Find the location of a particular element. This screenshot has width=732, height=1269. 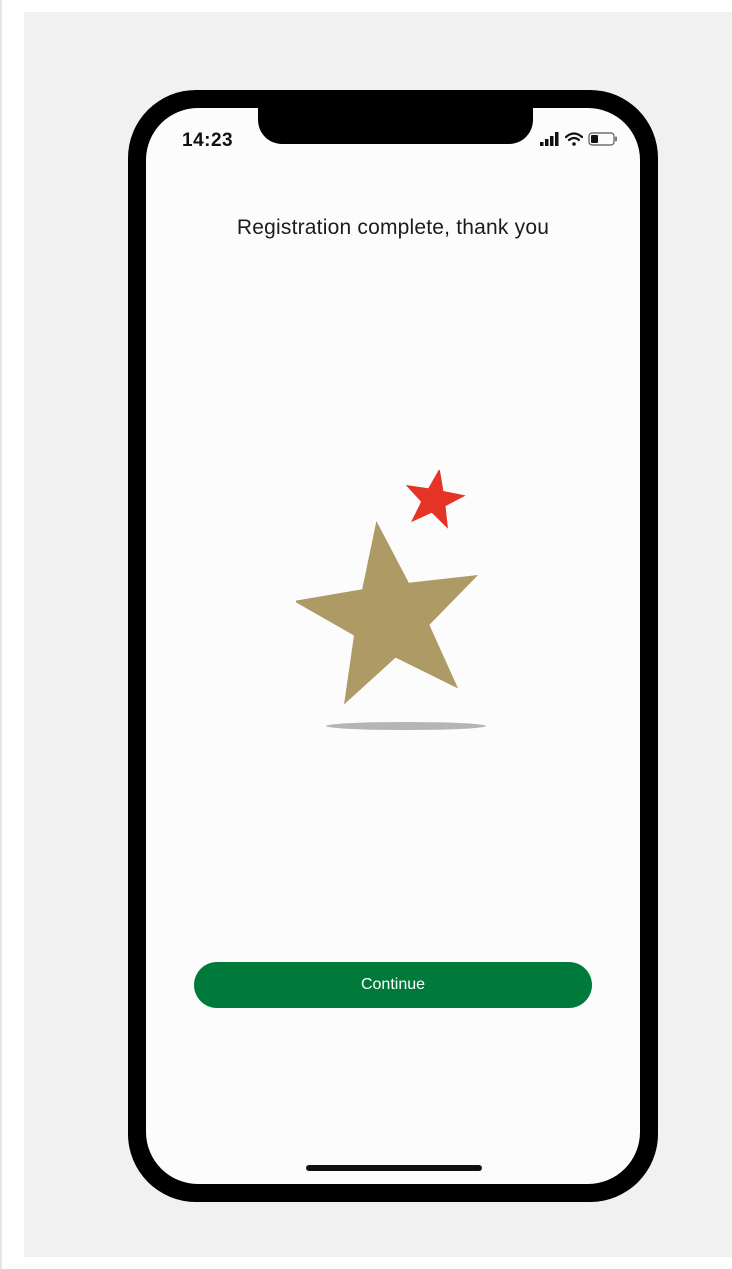

notch is located at coordinates (395, 126).